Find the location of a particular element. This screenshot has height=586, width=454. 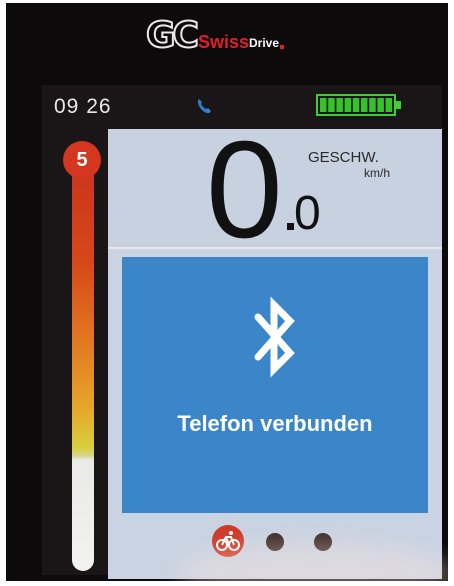

speed-integer: 0 is located at coordinates (244, 190).